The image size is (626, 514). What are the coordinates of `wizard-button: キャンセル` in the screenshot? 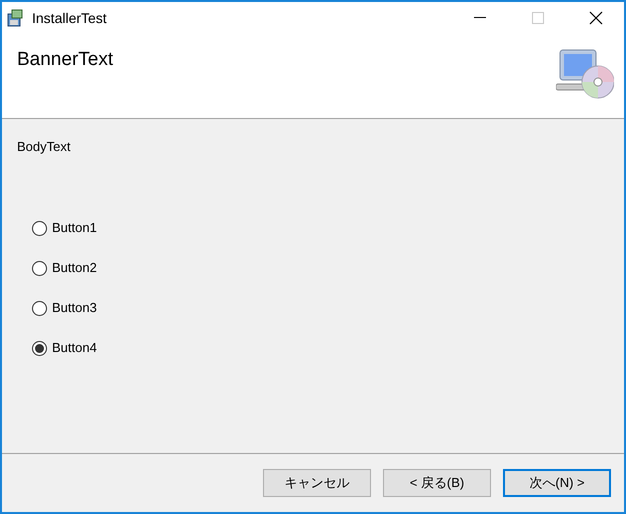 It's located at (317, 483).